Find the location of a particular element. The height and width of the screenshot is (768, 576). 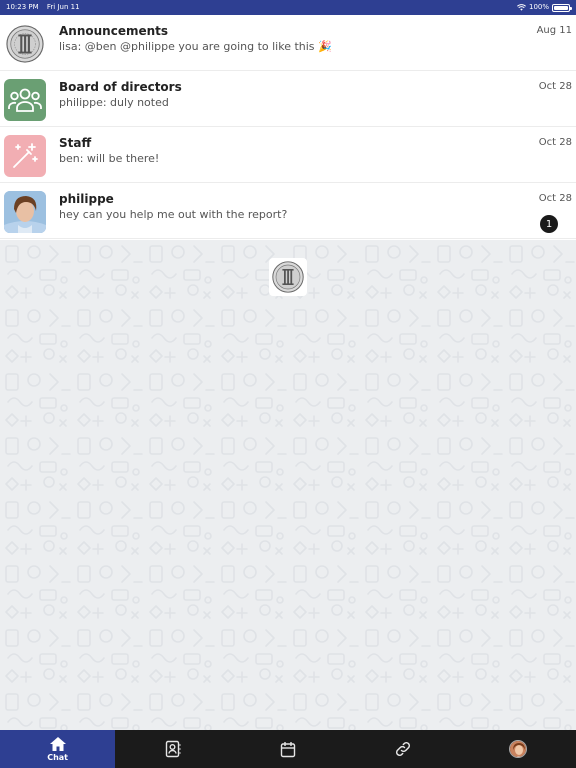

home-icon is located at coordinates (57, 744).